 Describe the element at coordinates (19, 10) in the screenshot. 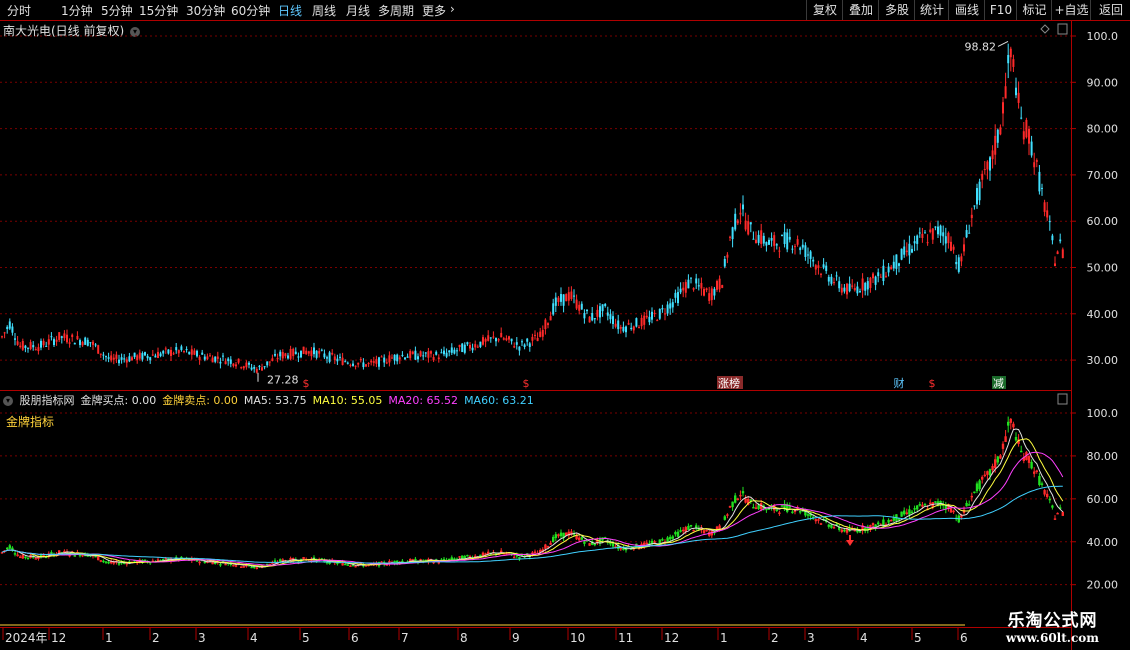

I see `period-tab-0: 分时` at that location.